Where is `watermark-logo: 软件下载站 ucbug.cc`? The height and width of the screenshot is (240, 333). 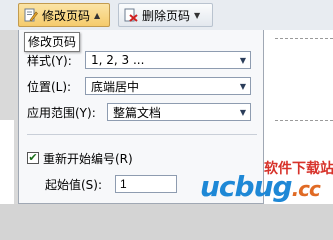 watermark-logo: 软件下载站 ucbug.cc is located at coordinates (266, 181).